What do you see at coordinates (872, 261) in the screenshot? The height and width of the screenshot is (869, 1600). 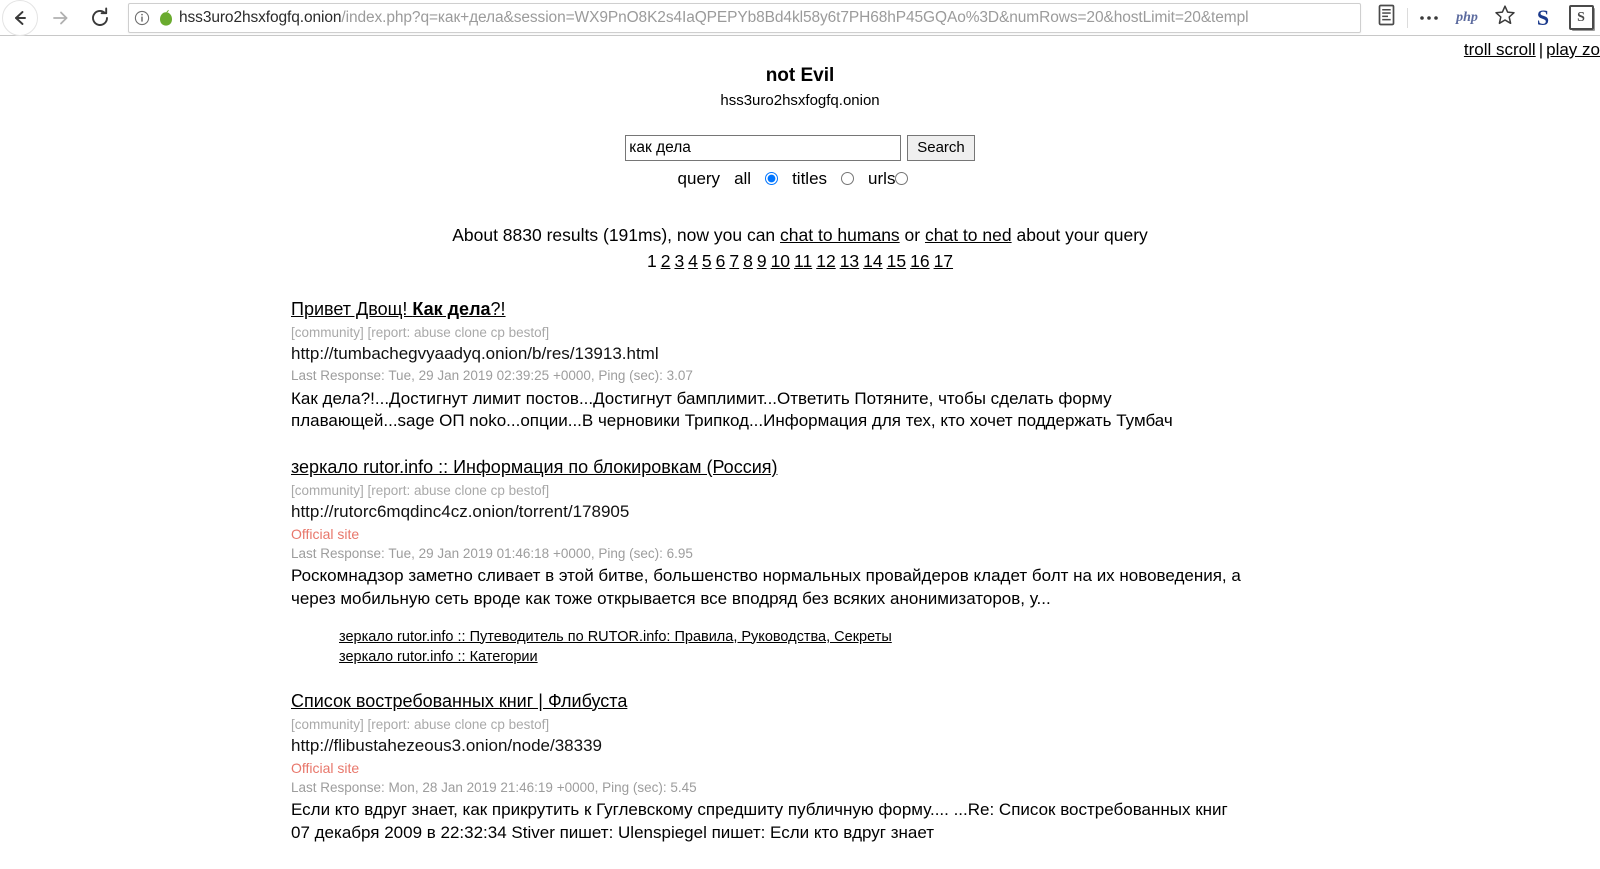 I see `page-link-14: 14` at bounding box center [872, 261].